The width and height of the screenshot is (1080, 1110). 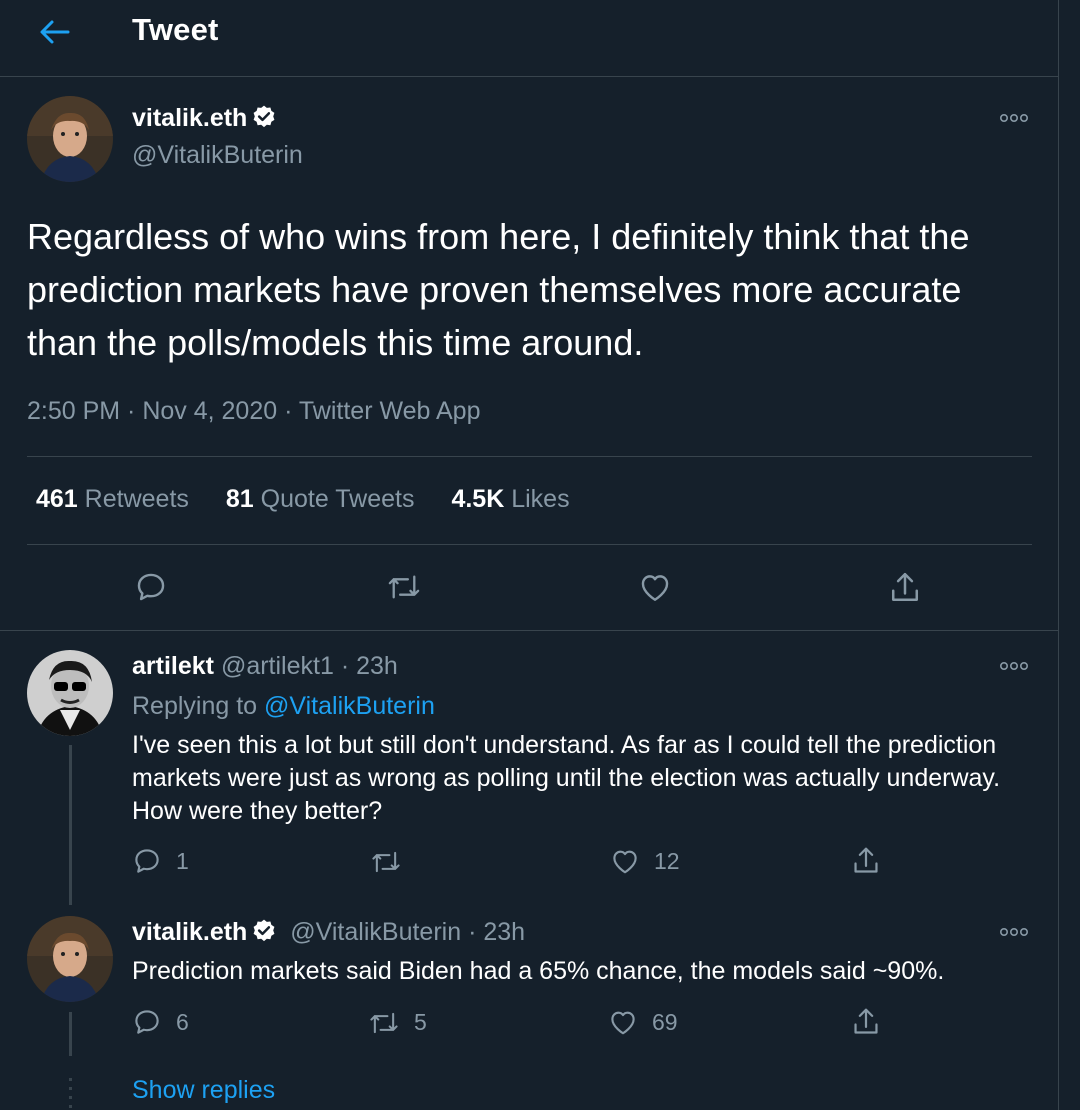 I want to click on back-arrow-icon, so click(x=55, y=32).